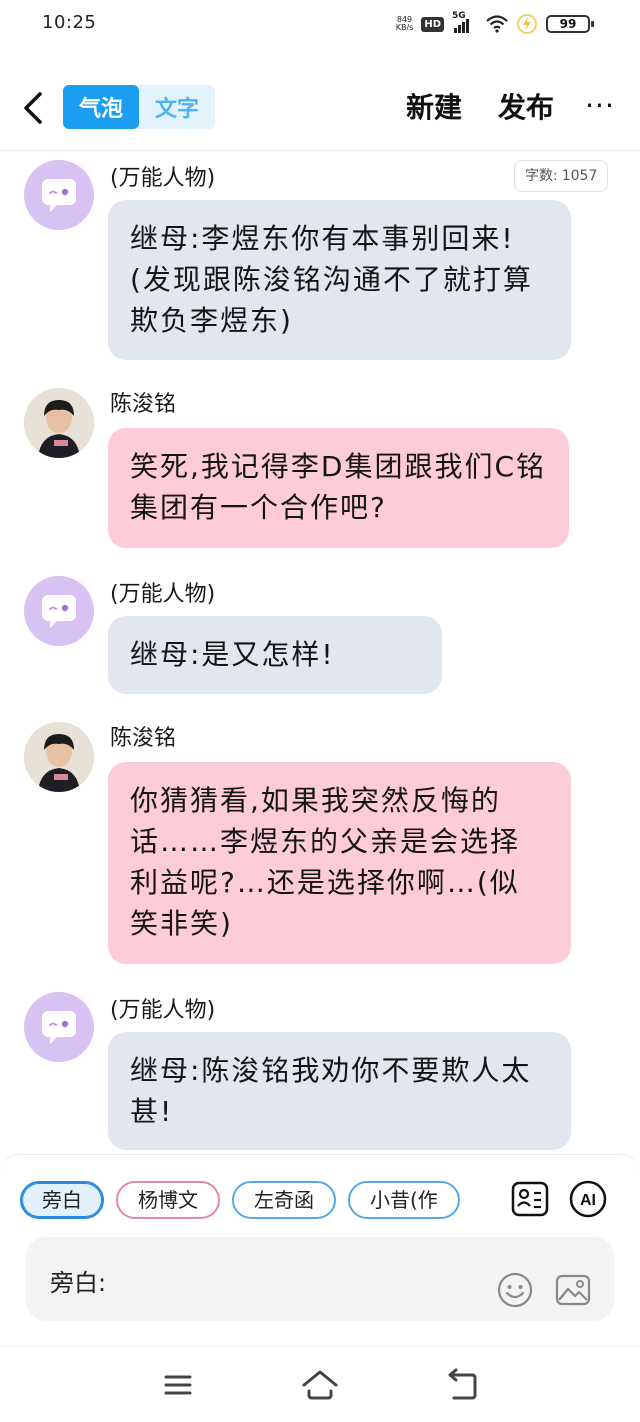 Image resolution: width=640 pixels, height=1422 pixels. I want to click on editor-header: 气泡 文字 新建 发布 ···, so click(320, 108).